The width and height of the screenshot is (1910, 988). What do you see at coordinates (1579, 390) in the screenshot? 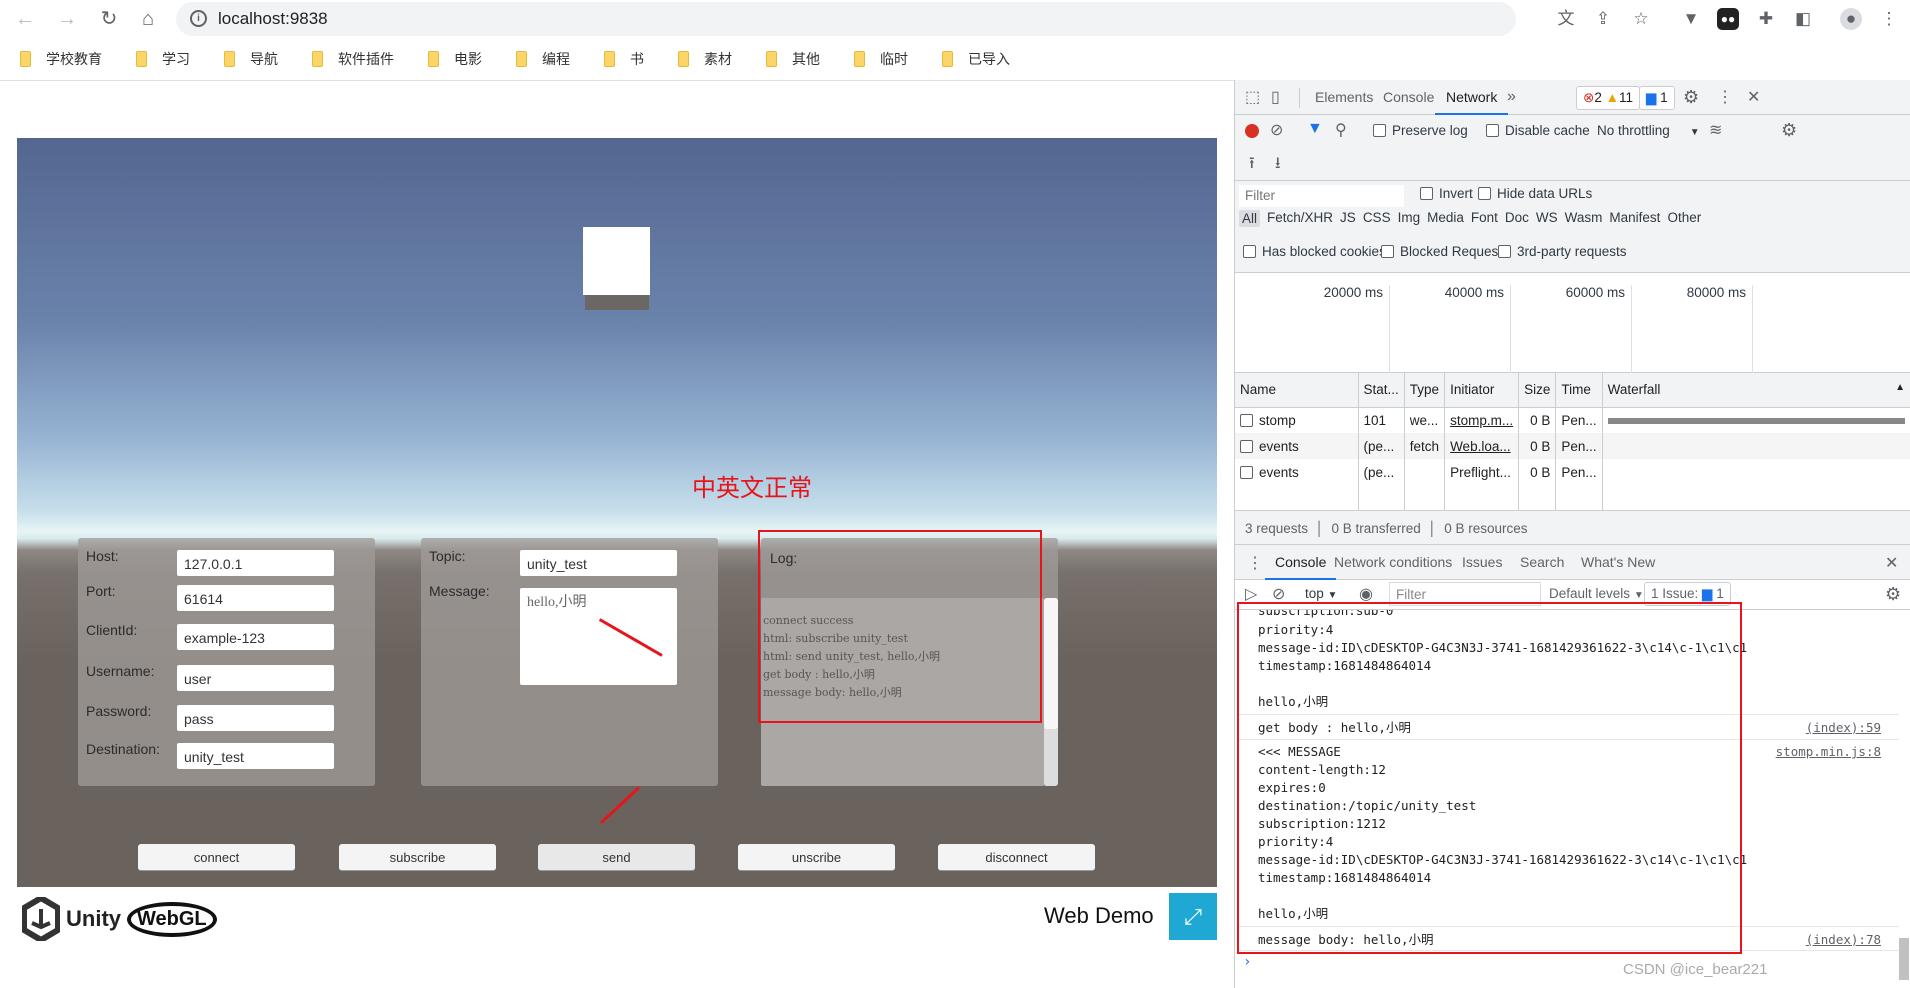
I see `column-time: Time` at bounding box center [1579, 390].